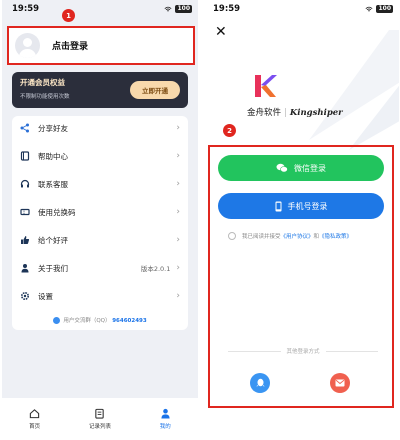 This screenshot has width=400, height=440. What do you see at coordinates (100, 413) in the screenshot?
I see `list-icon` at bounding box center [100, 413].